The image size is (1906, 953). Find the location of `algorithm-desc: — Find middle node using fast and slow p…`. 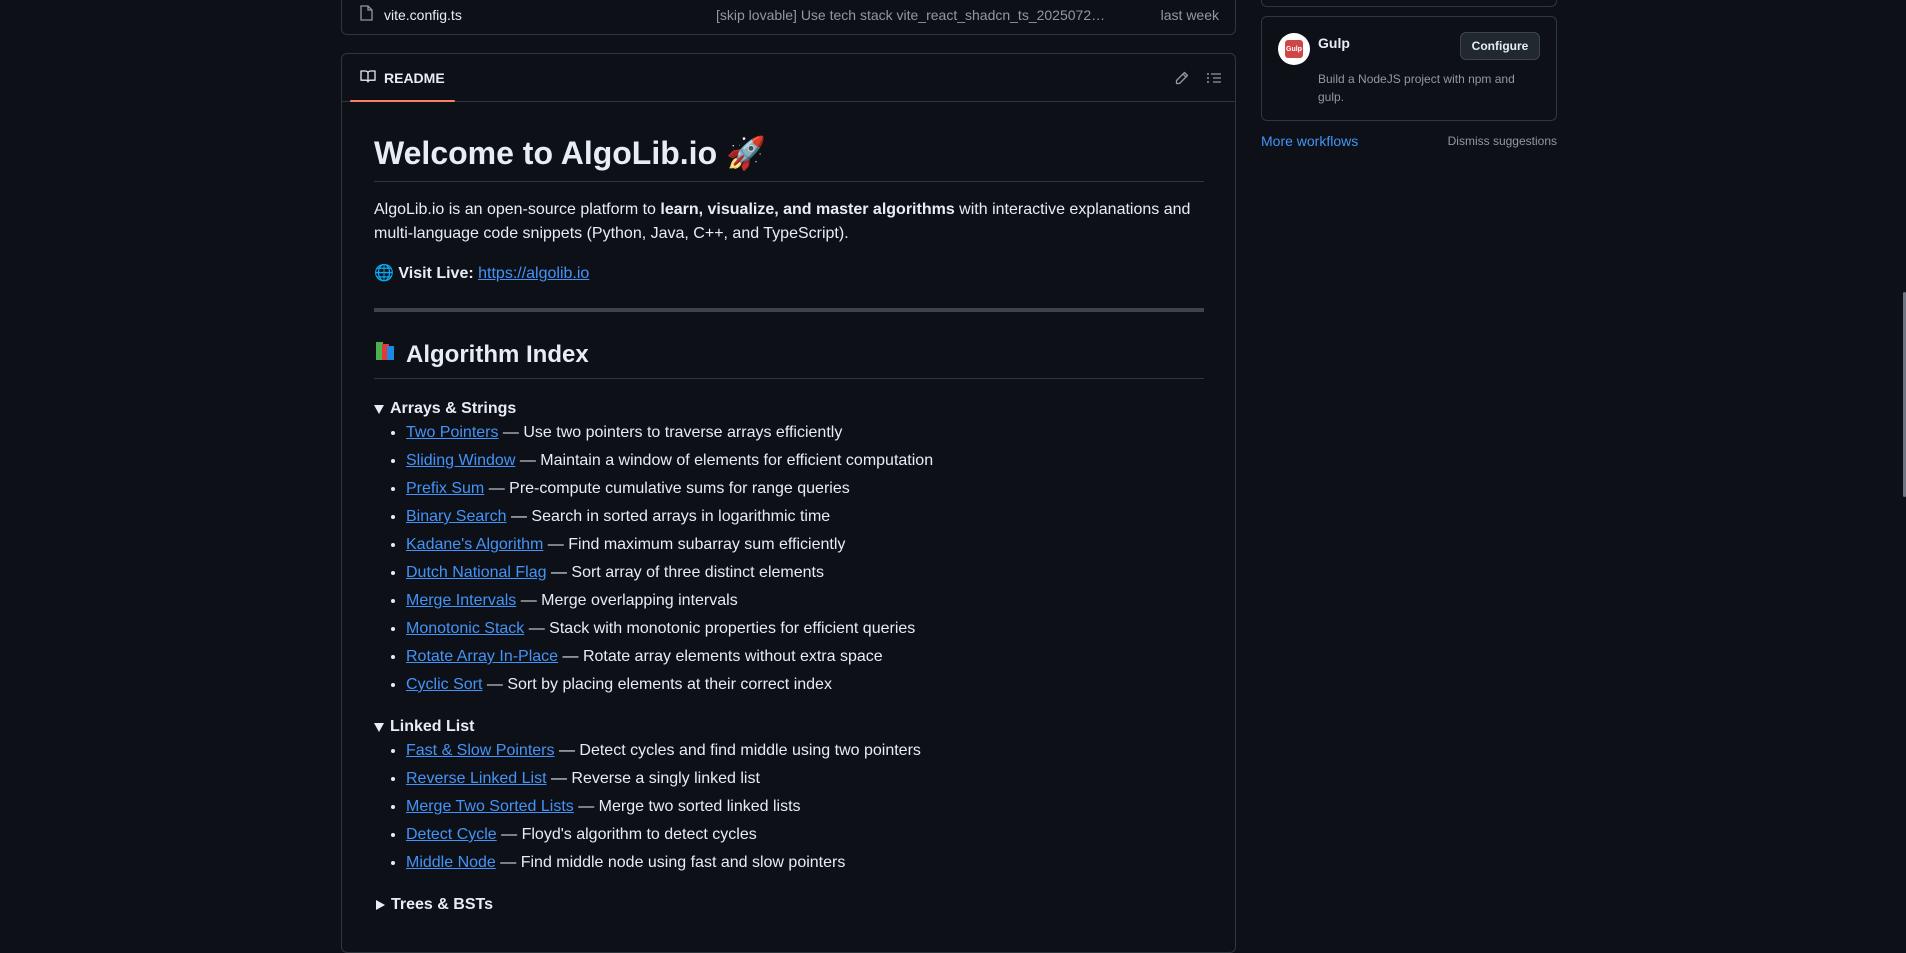

algorithm-desc: — Find middle node using fast and slow p… is located at coordinates (670, 862).